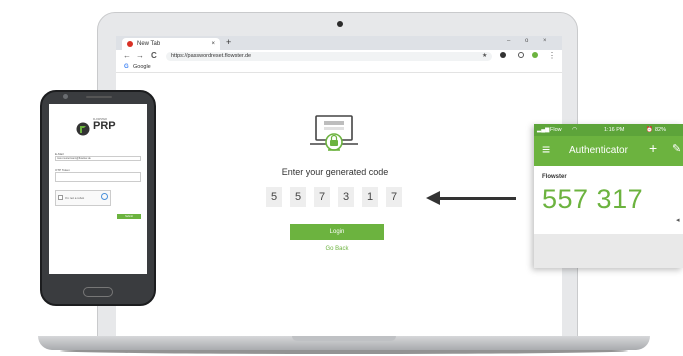 This screenshot has width=683, height=356. What do you see at coordinates (154, 55) in the screenshot?
I see `reload-button: C` at bounding box center [154, 55].